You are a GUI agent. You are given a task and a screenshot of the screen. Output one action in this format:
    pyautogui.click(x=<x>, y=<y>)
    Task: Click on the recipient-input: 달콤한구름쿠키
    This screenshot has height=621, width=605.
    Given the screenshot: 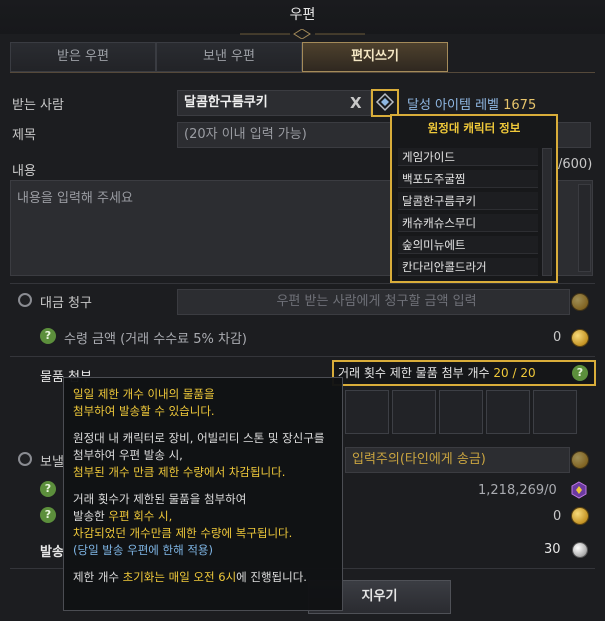 What is the action you would take?
    pyautogui.click(x=274, y=103)
    